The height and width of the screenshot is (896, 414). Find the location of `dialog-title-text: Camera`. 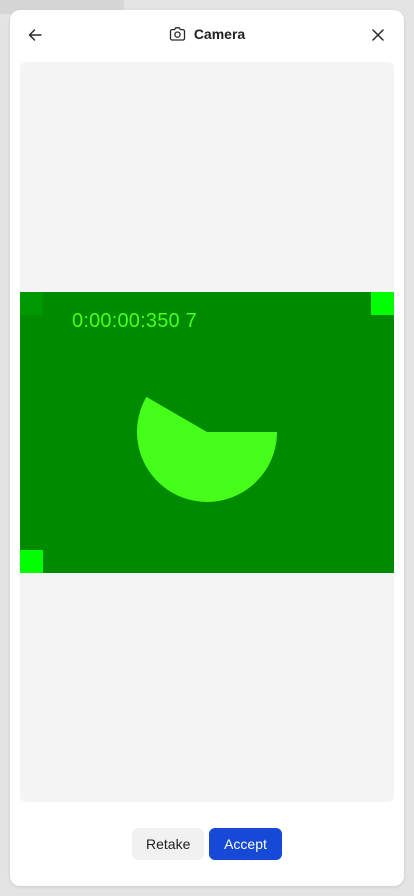

dialog-title-text: Camera is located at coordinates (219, 34).